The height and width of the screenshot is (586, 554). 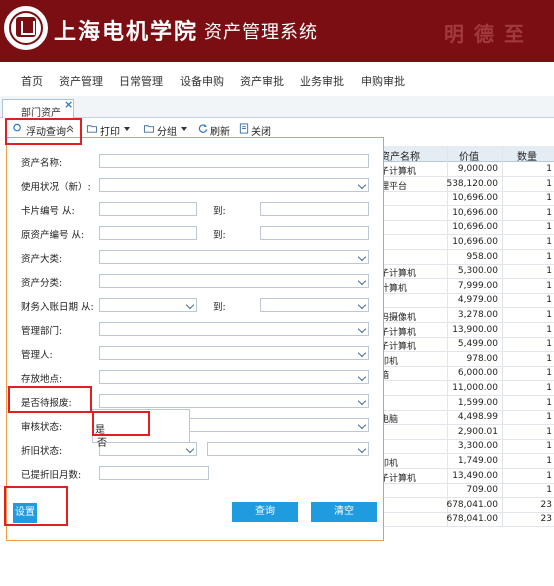 I want to click on table-row: 码摄像机 3,278.00 1, so click(x=465, y=316).